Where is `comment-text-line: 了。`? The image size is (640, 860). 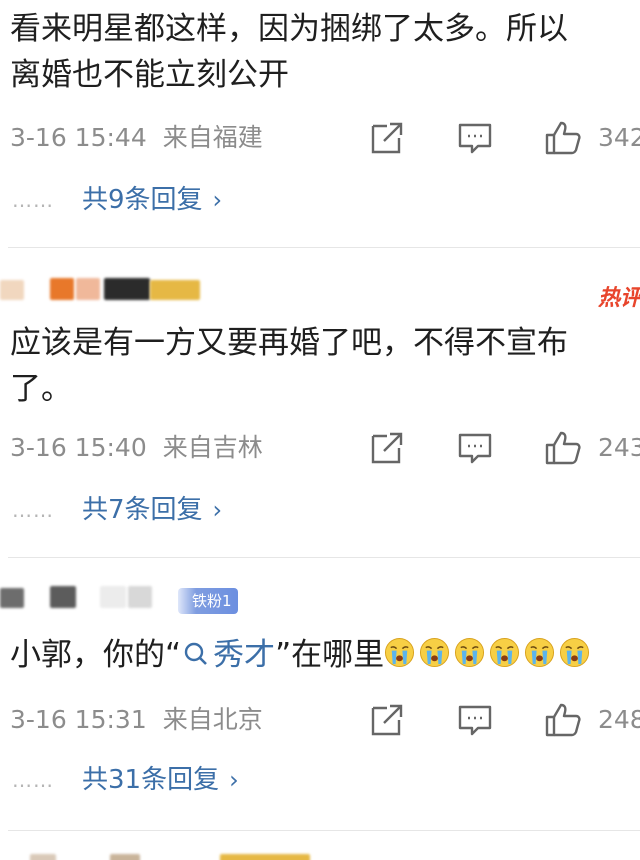 comment-text-line: 了。 is located at coordinates (41, 389).